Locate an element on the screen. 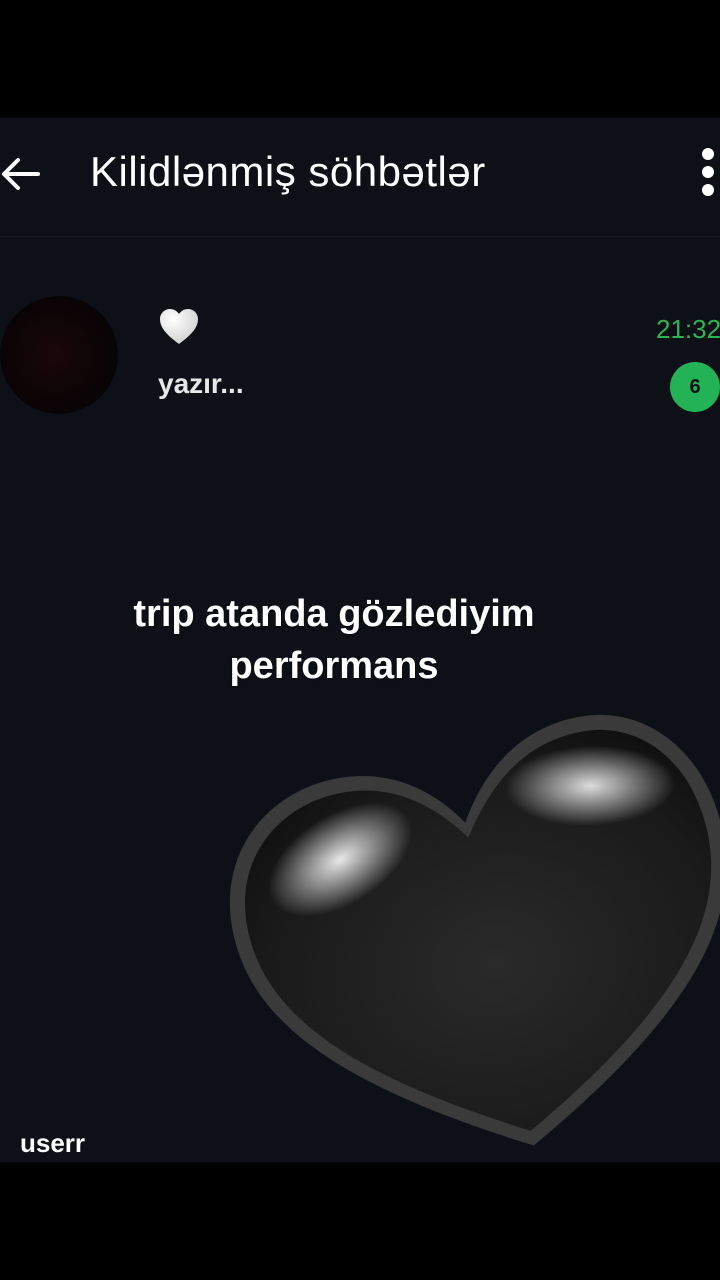  more-vertical-icon is located at coordinates (708, 172).